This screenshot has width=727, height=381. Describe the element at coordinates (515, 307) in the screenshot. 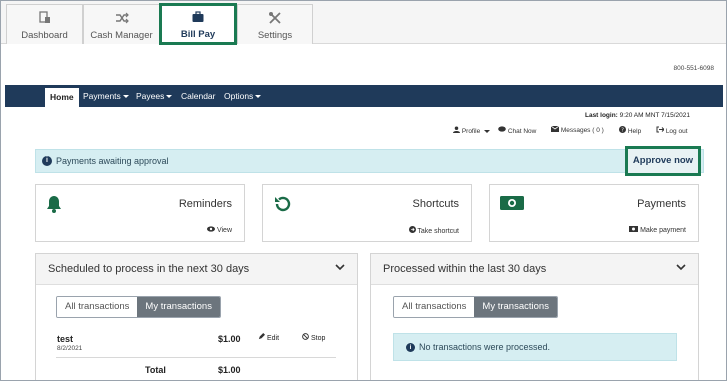

I see `processed-my-transactions-tab: My transactions` at that location.